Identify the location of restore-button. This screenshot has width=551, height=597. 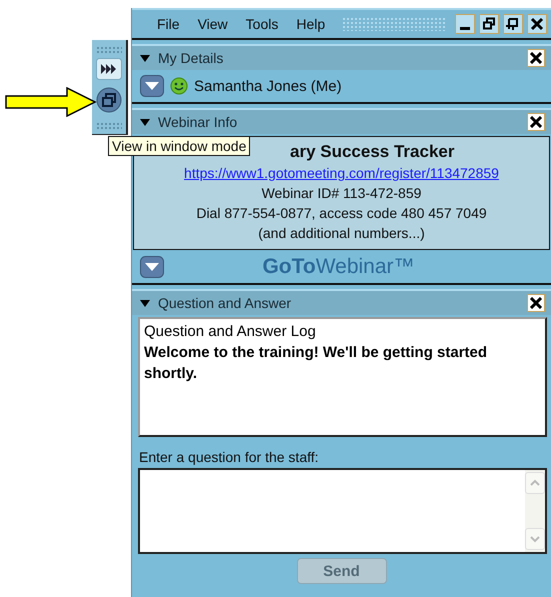
(489, 24).